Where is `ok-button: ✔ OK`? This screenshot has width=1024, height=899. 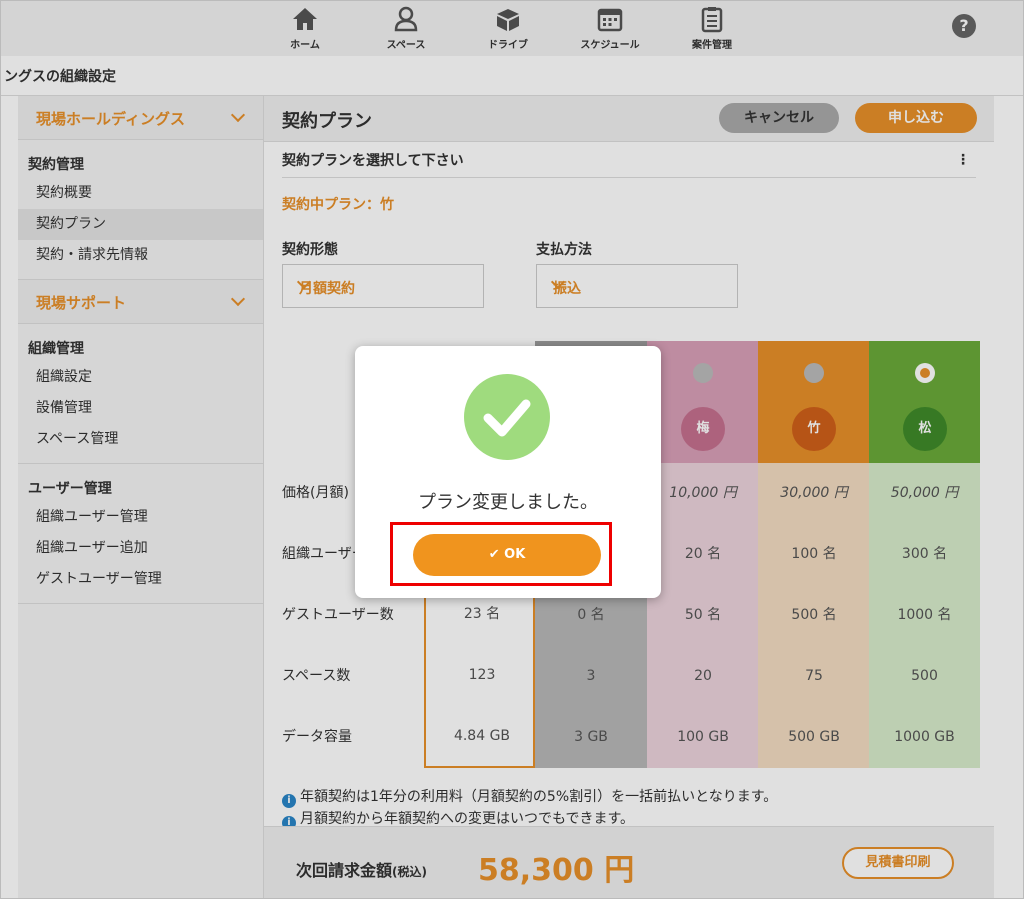
ok-button: ✔ OK is located at coordinates (507, 555).